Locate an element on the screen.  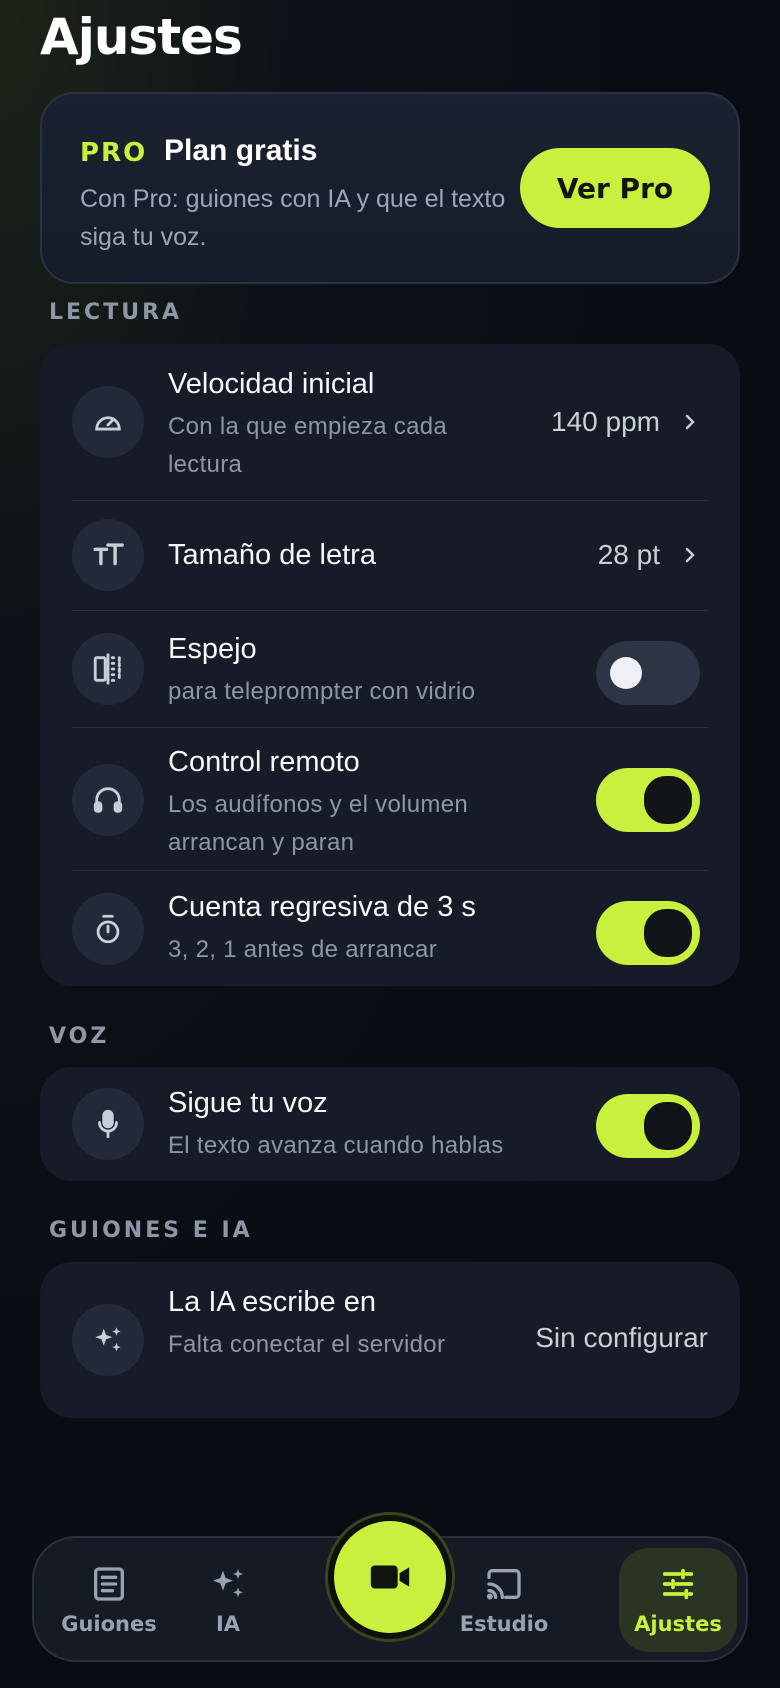
nav-item-guiones: Guiones is located at coordinates (109, 1600).